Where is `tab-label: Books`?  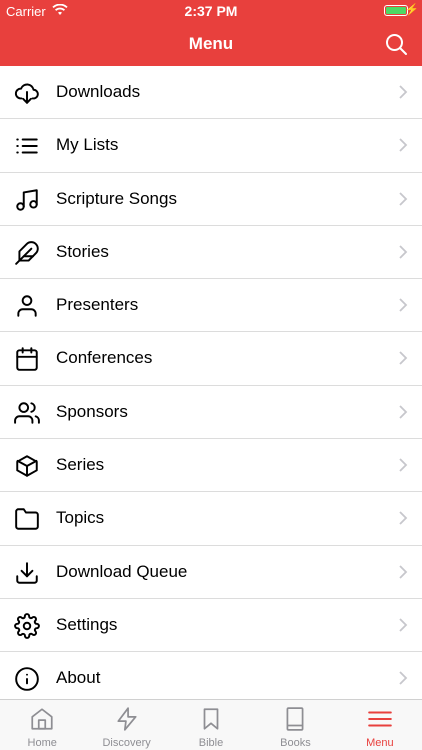 tab-label: Books is located at coordinates (295, 743).